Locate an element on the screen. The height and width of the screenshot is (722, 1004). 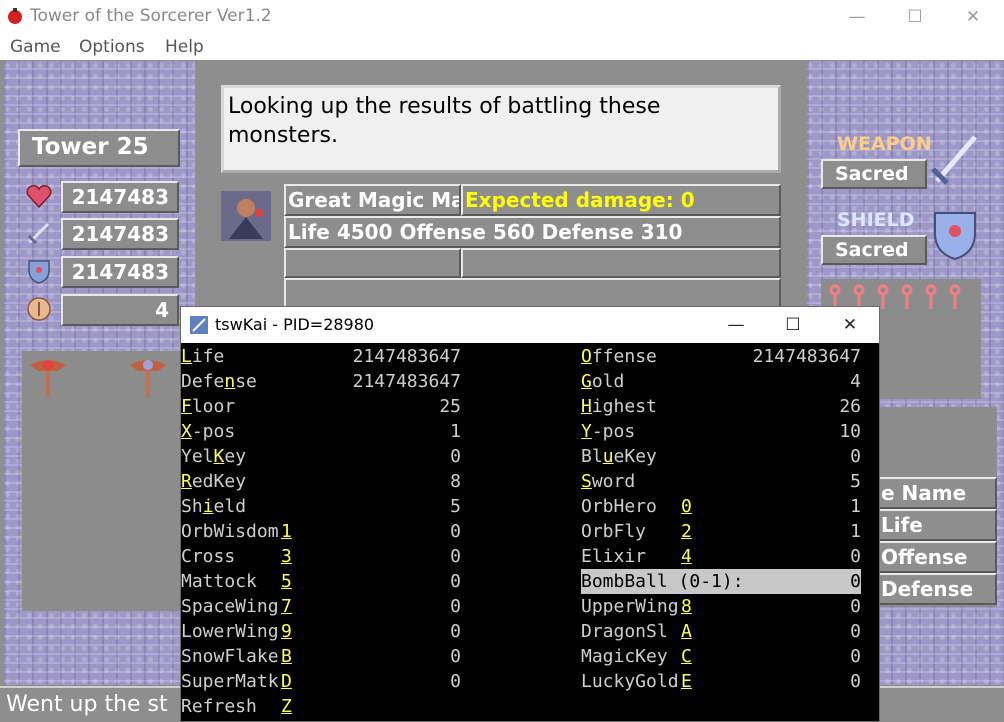
tswkai-row-left: Life 2147483647 is located at coordinates (321, 356).